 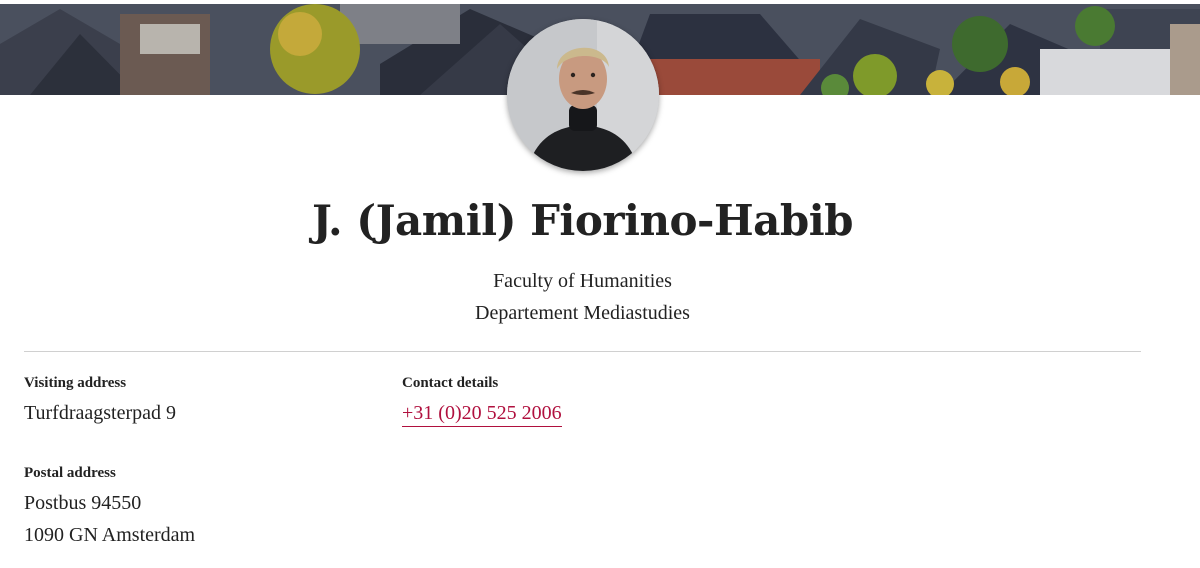 What do you see at coordinates (582, 281) in the screenshot?
I see `faculty-text: Faculty of Humanities` at bounding box center [582, 281].